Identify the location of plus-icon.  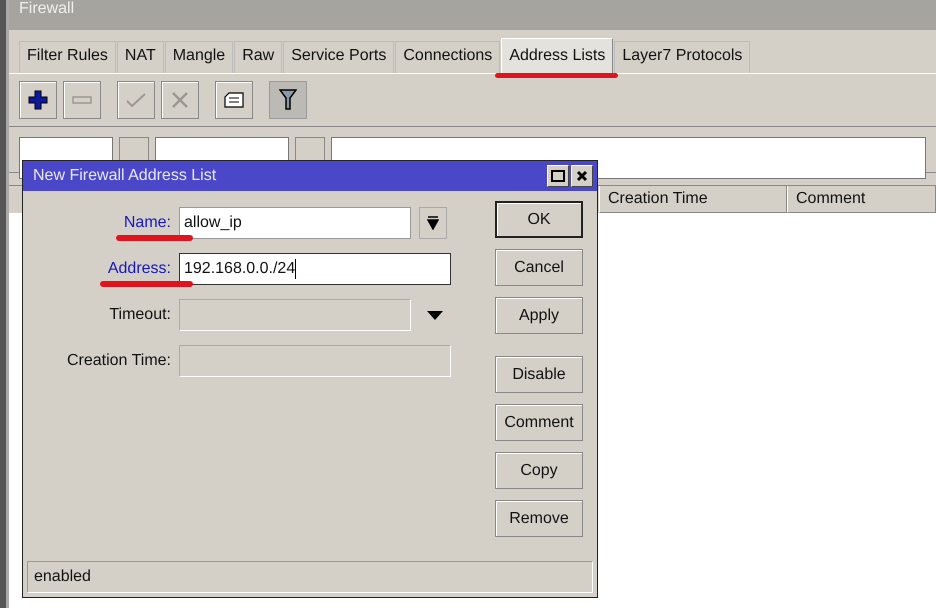
(38, 100).